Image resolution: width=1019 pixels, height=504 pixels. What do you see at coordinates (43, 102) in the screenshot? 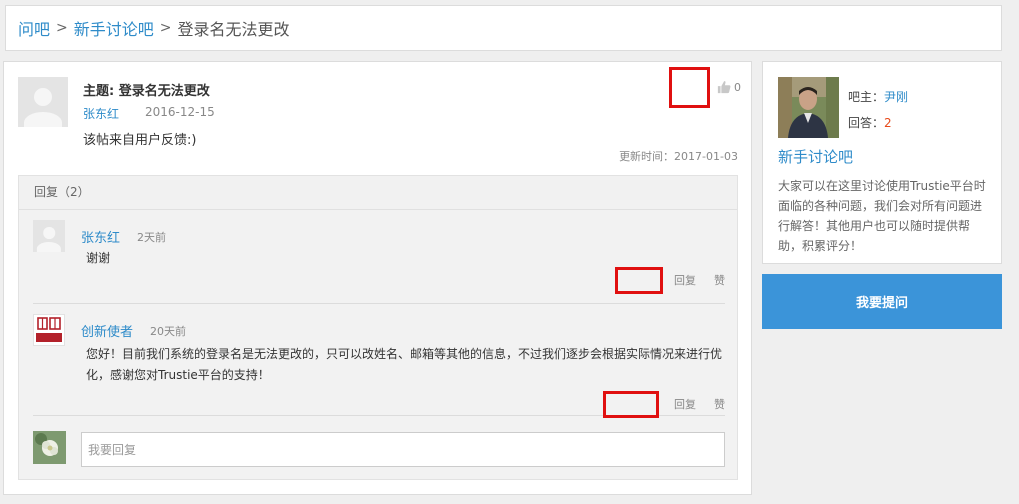
I see `topic-author-avatar` at bounding box center [43, 102].